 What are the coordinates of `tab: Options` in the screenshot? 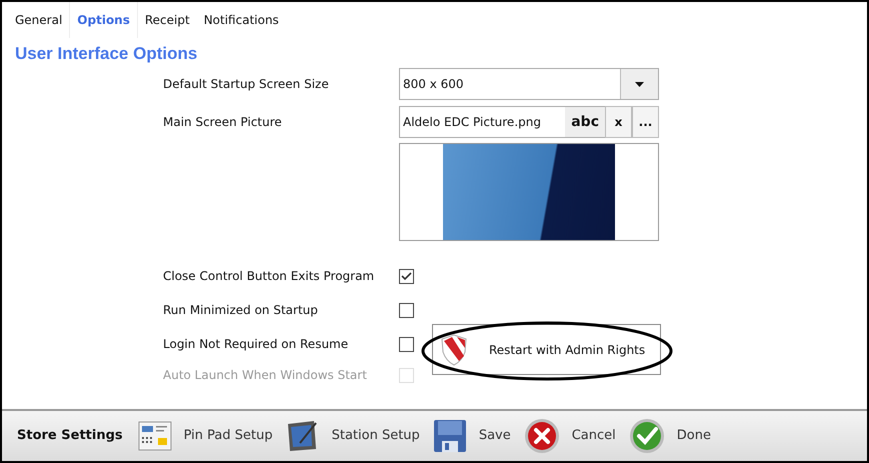 It's located at (103, 20).